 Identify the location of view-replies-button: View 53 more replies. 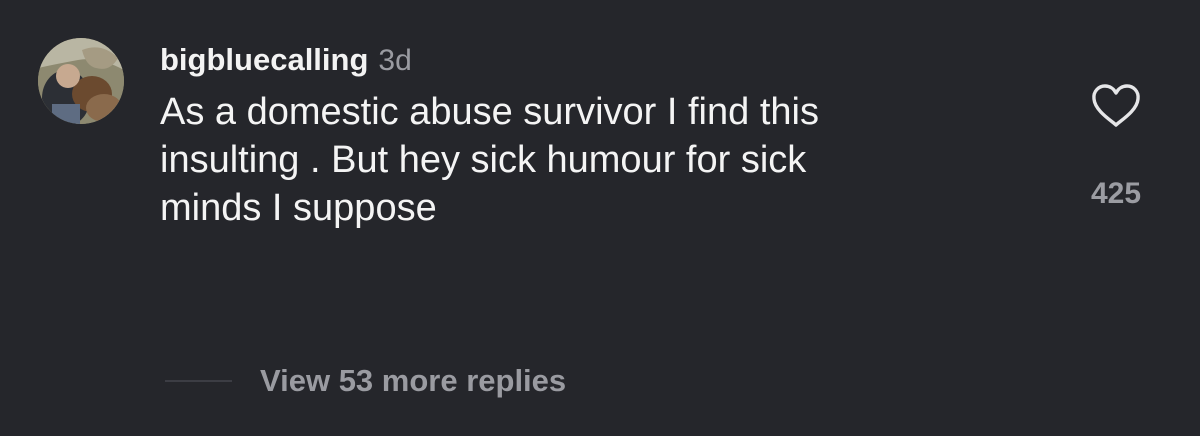
(365, 381).